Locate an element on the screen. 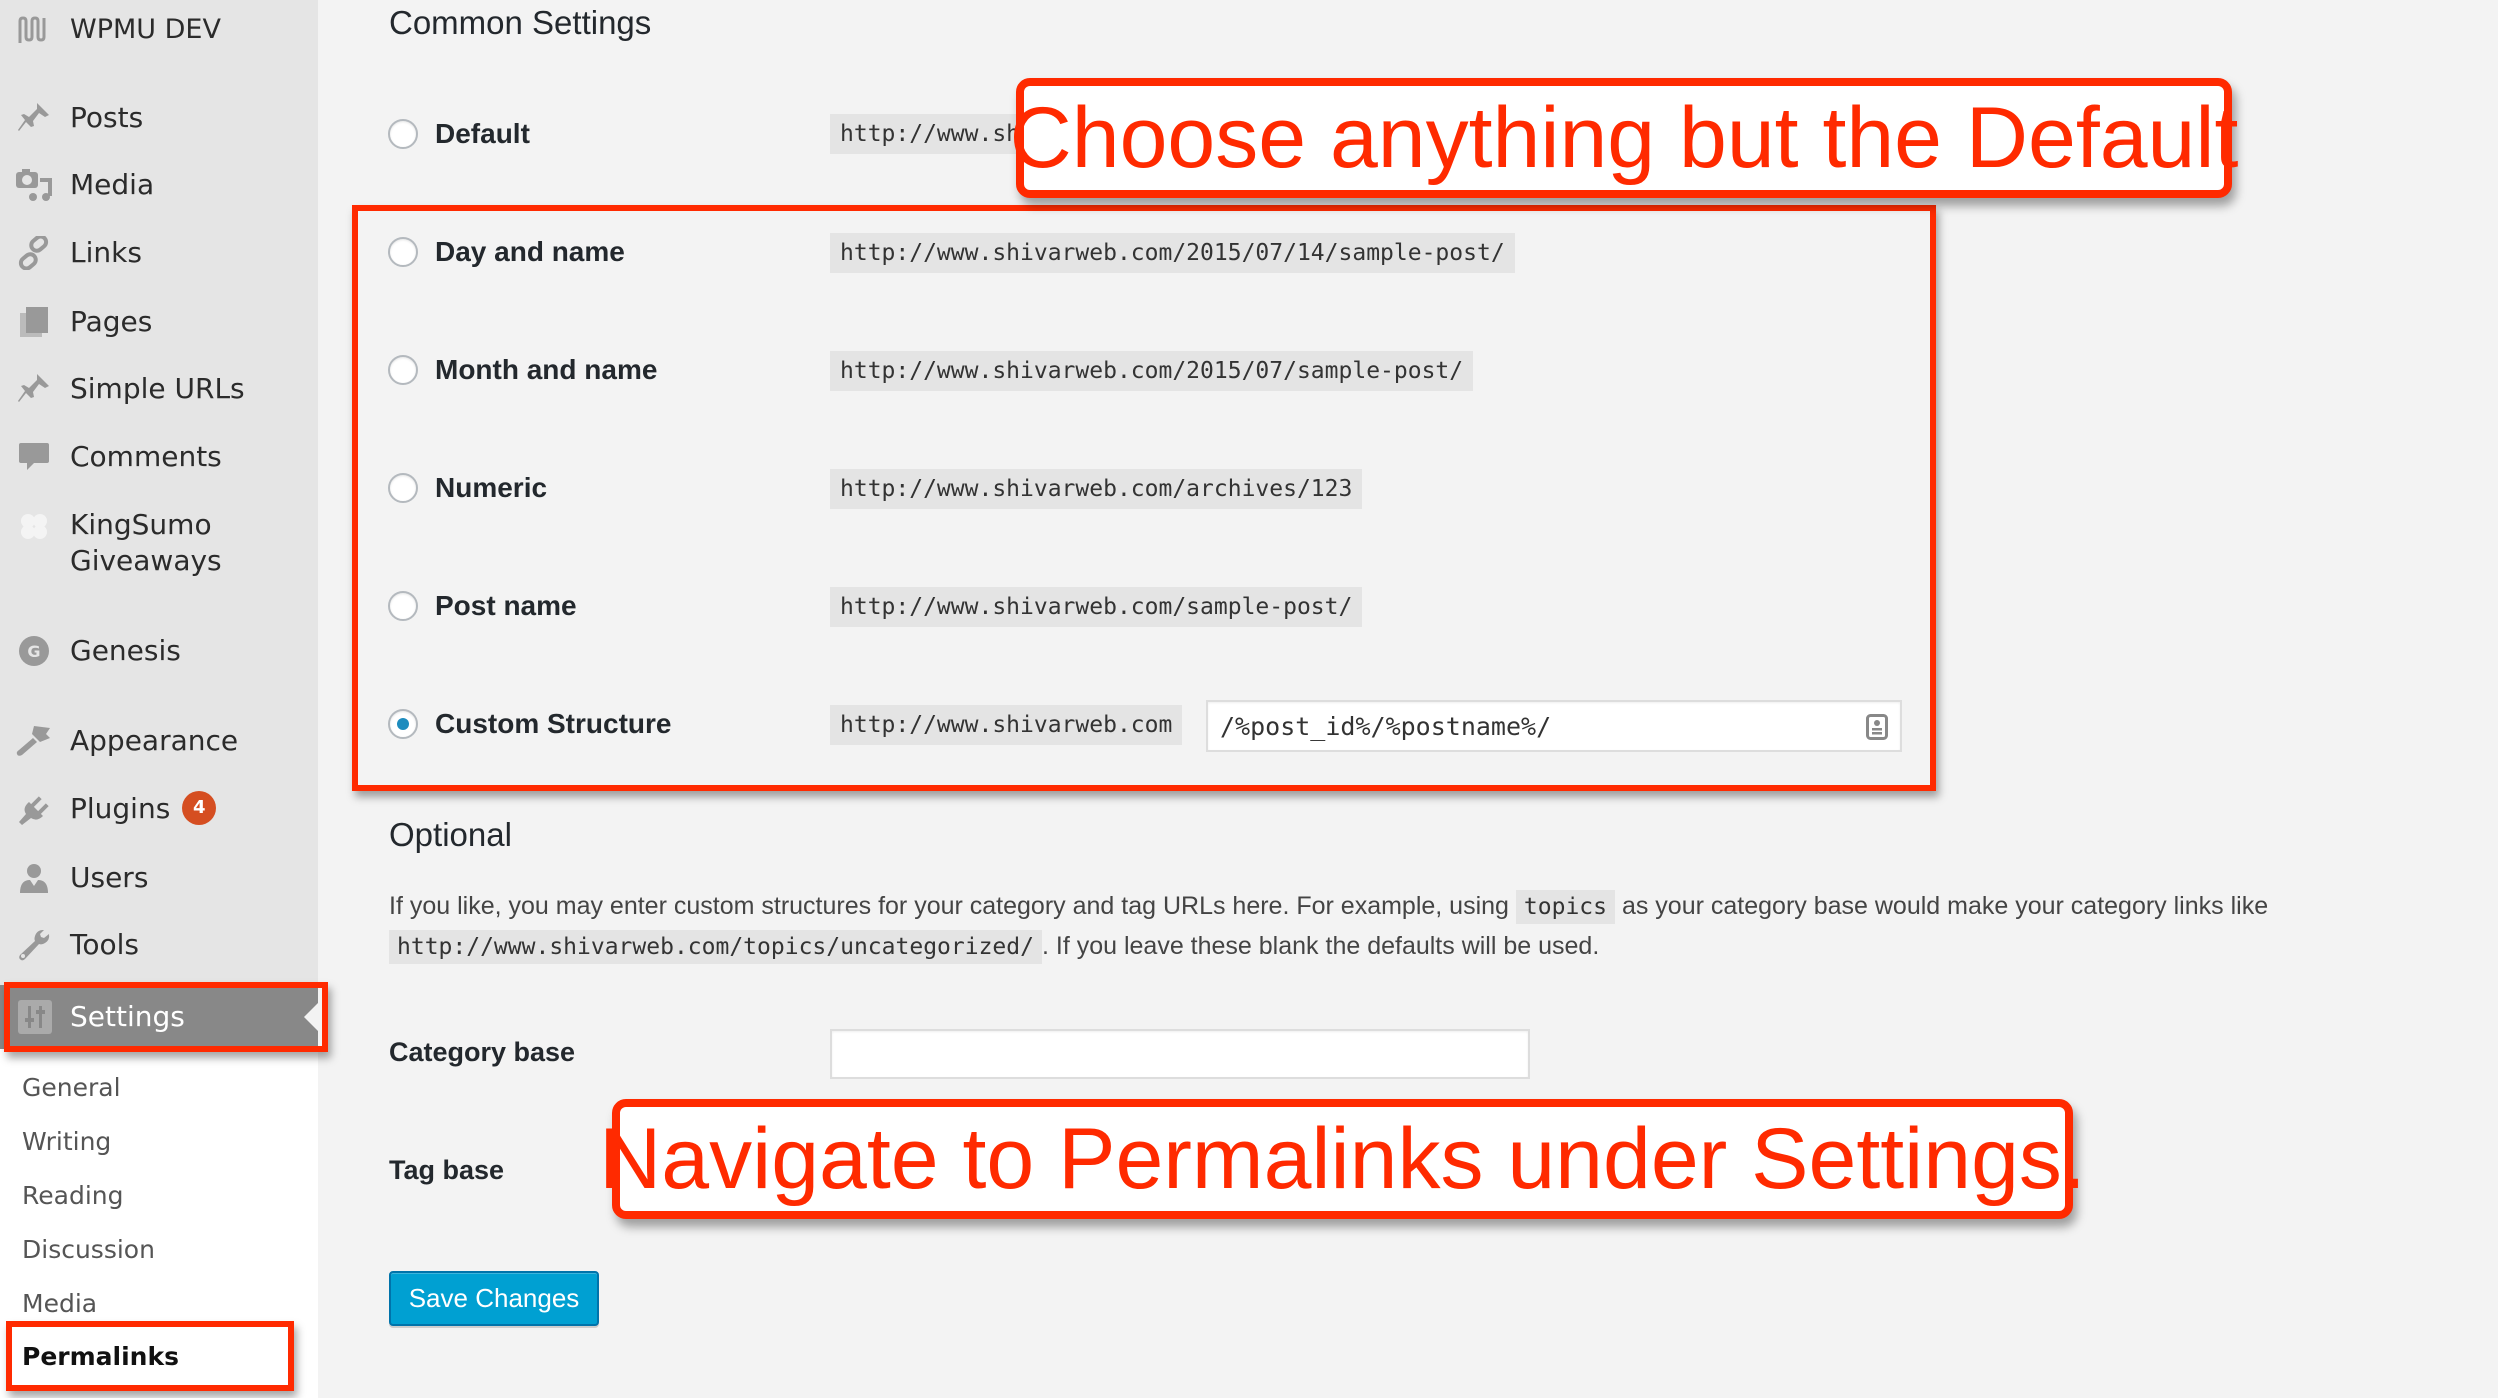 This screenshot has width=2498, height=1398. sidebar-item-kingsumo: KingSumo Giveaways is located at coordinates (159, 543).